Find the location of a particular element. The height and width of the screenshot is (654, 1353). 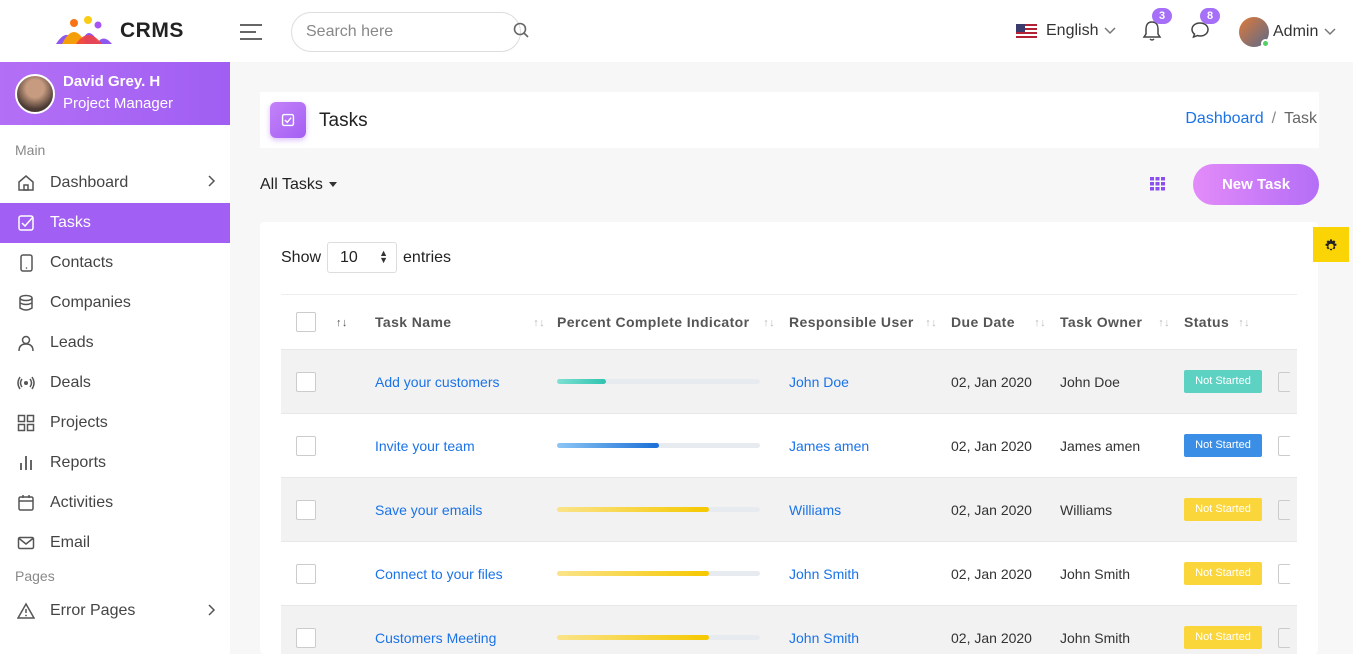

top-header: CRMS English 3 8 Admin is located at coordinates (676, 31).